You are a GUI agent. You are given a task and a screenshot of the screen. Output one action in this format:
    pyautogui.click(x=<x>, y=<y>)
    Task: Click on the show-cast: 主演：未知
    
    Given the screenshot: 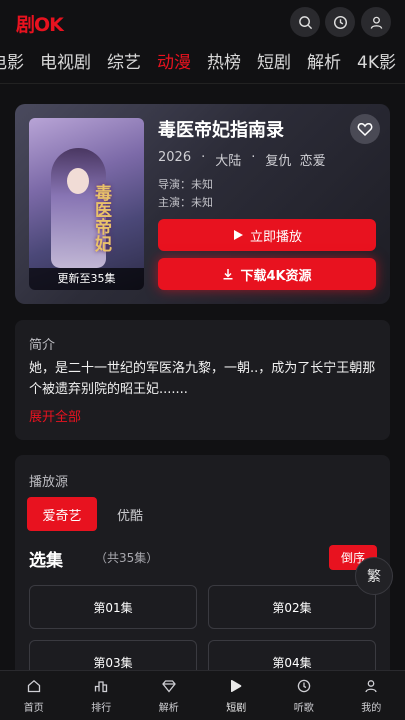 What is the action you would take?
    pyautogui.click(x=185, y=202)
    